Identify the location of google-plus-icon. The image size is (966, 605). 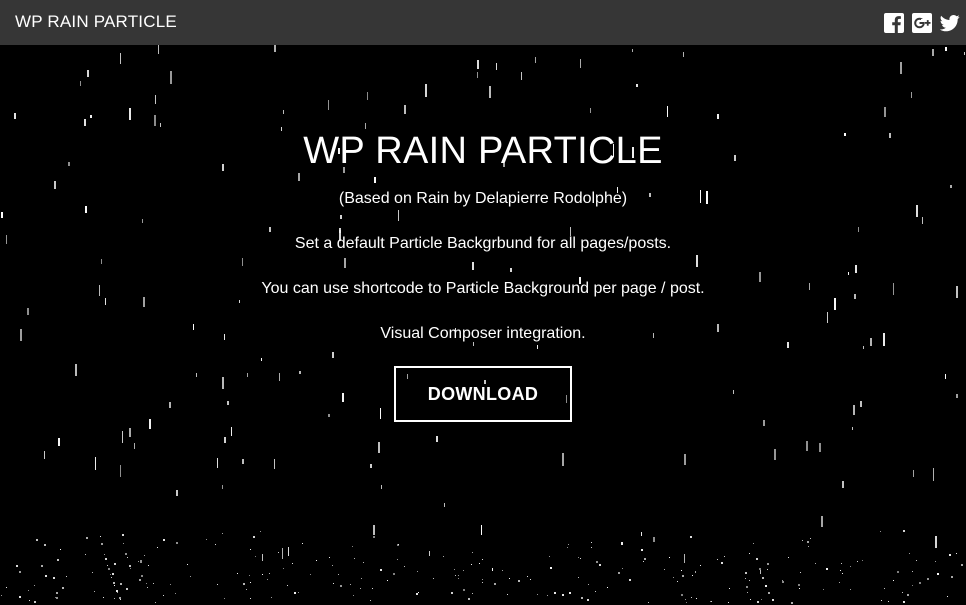
(922, 23).